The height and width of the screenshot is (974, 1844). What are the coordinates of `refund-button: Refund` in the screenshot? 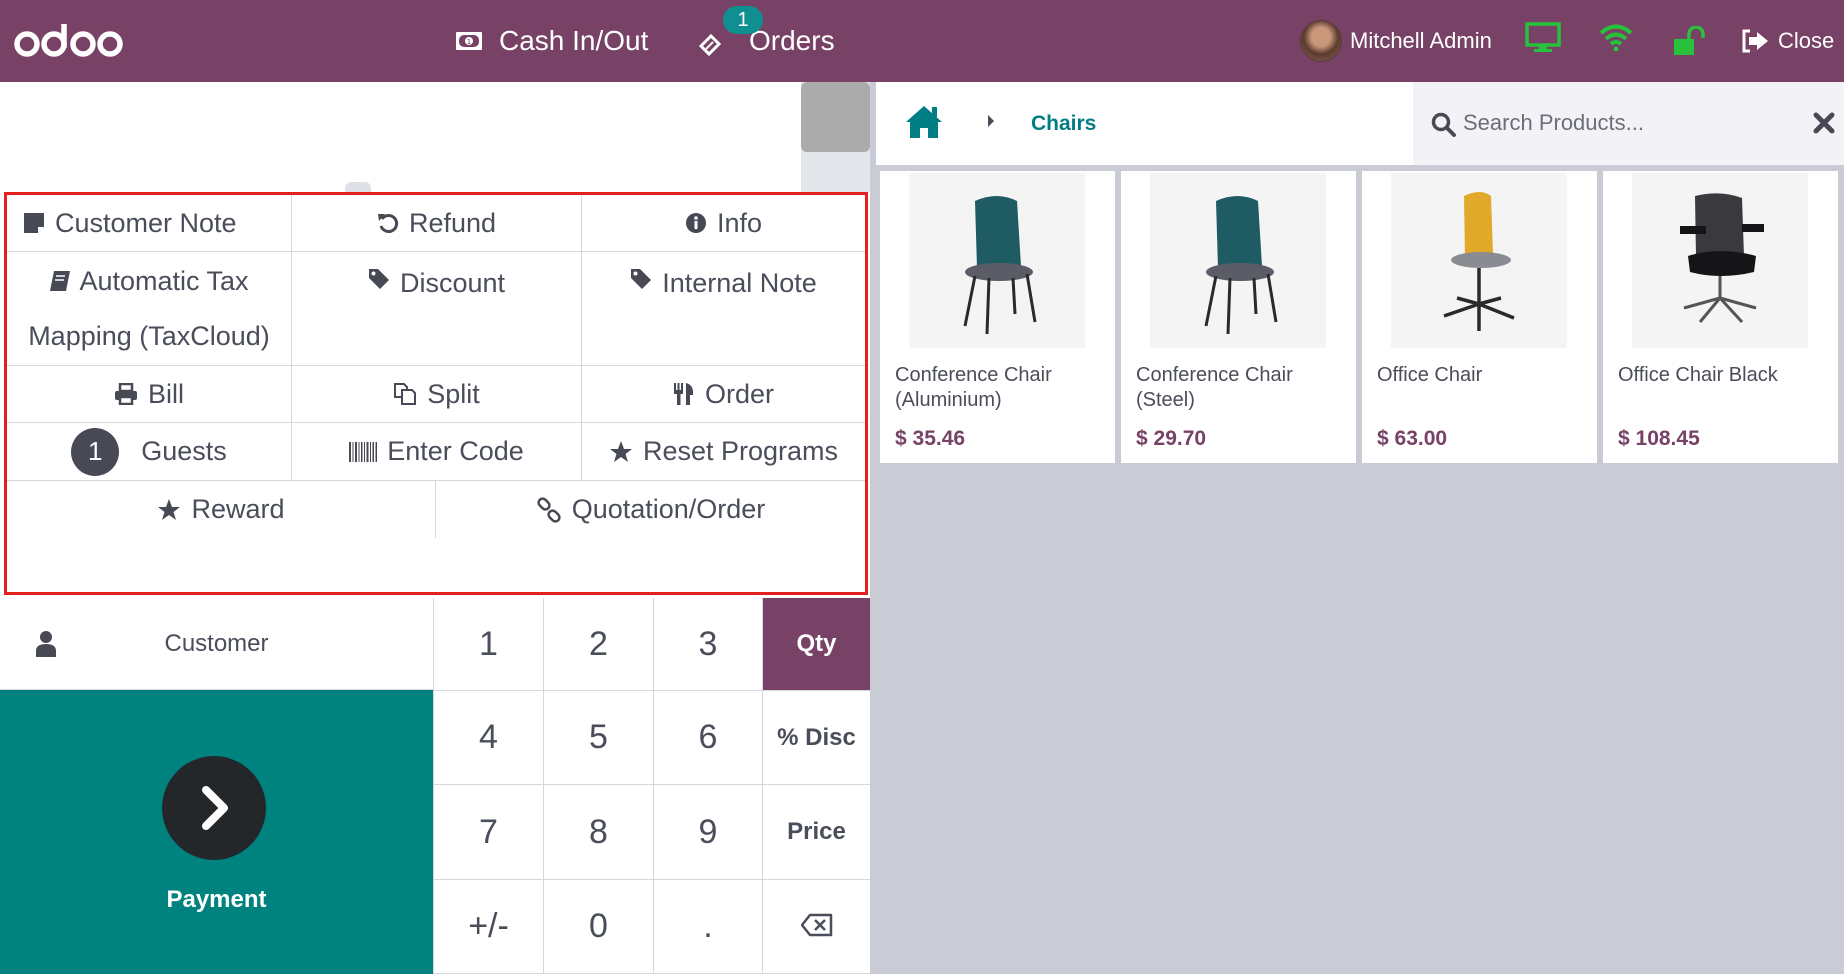 It's located at (437, 223).